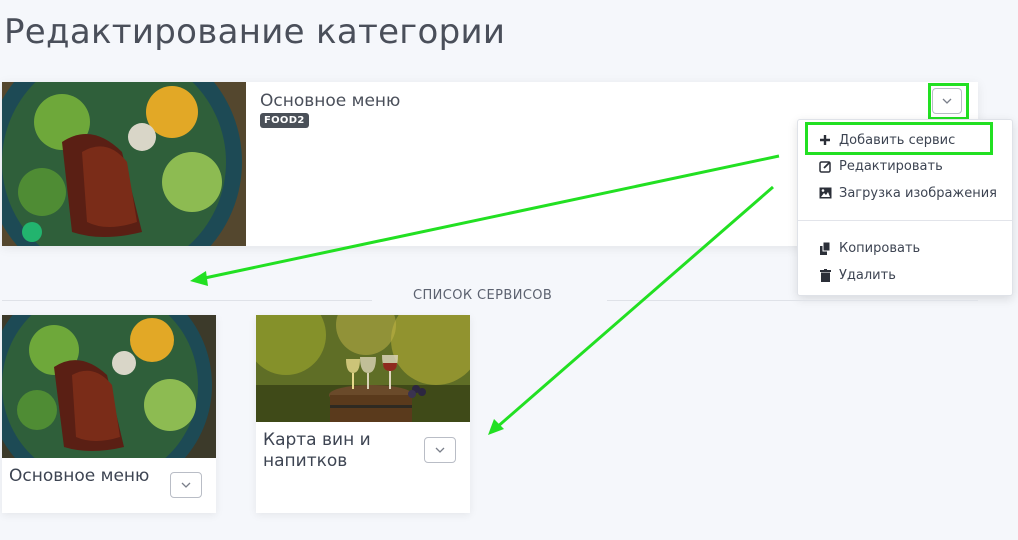 The image size is (1018, 540). I want to click on service-card-wine-list: Карта вин и напитков, so click(363, 414).